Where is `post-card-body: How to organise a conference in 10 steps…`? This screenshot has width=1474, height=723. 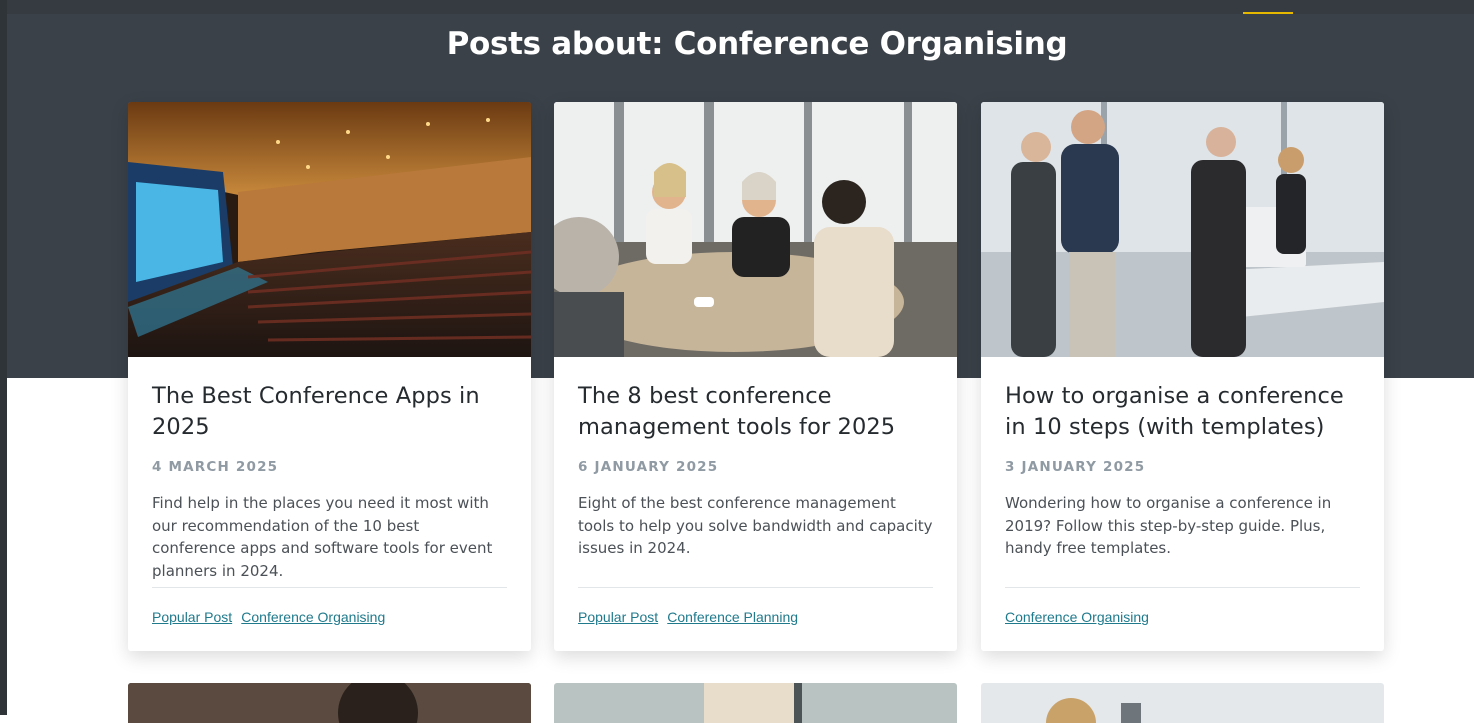 post-card-body: How to organise a conference in 10 steps… is located at coordinates (1182, 458).